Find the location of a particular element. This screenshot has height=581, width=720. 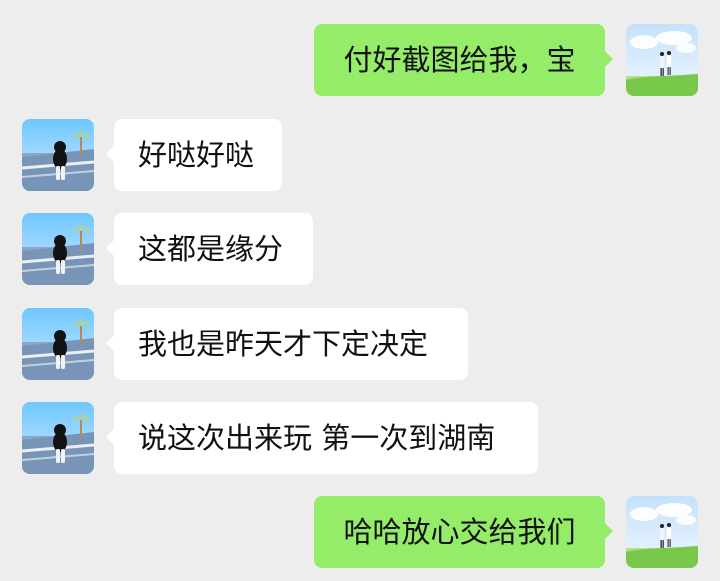

message-text-other-3: 我也是昨天才下定决定 is located at coordinates (283, 343).